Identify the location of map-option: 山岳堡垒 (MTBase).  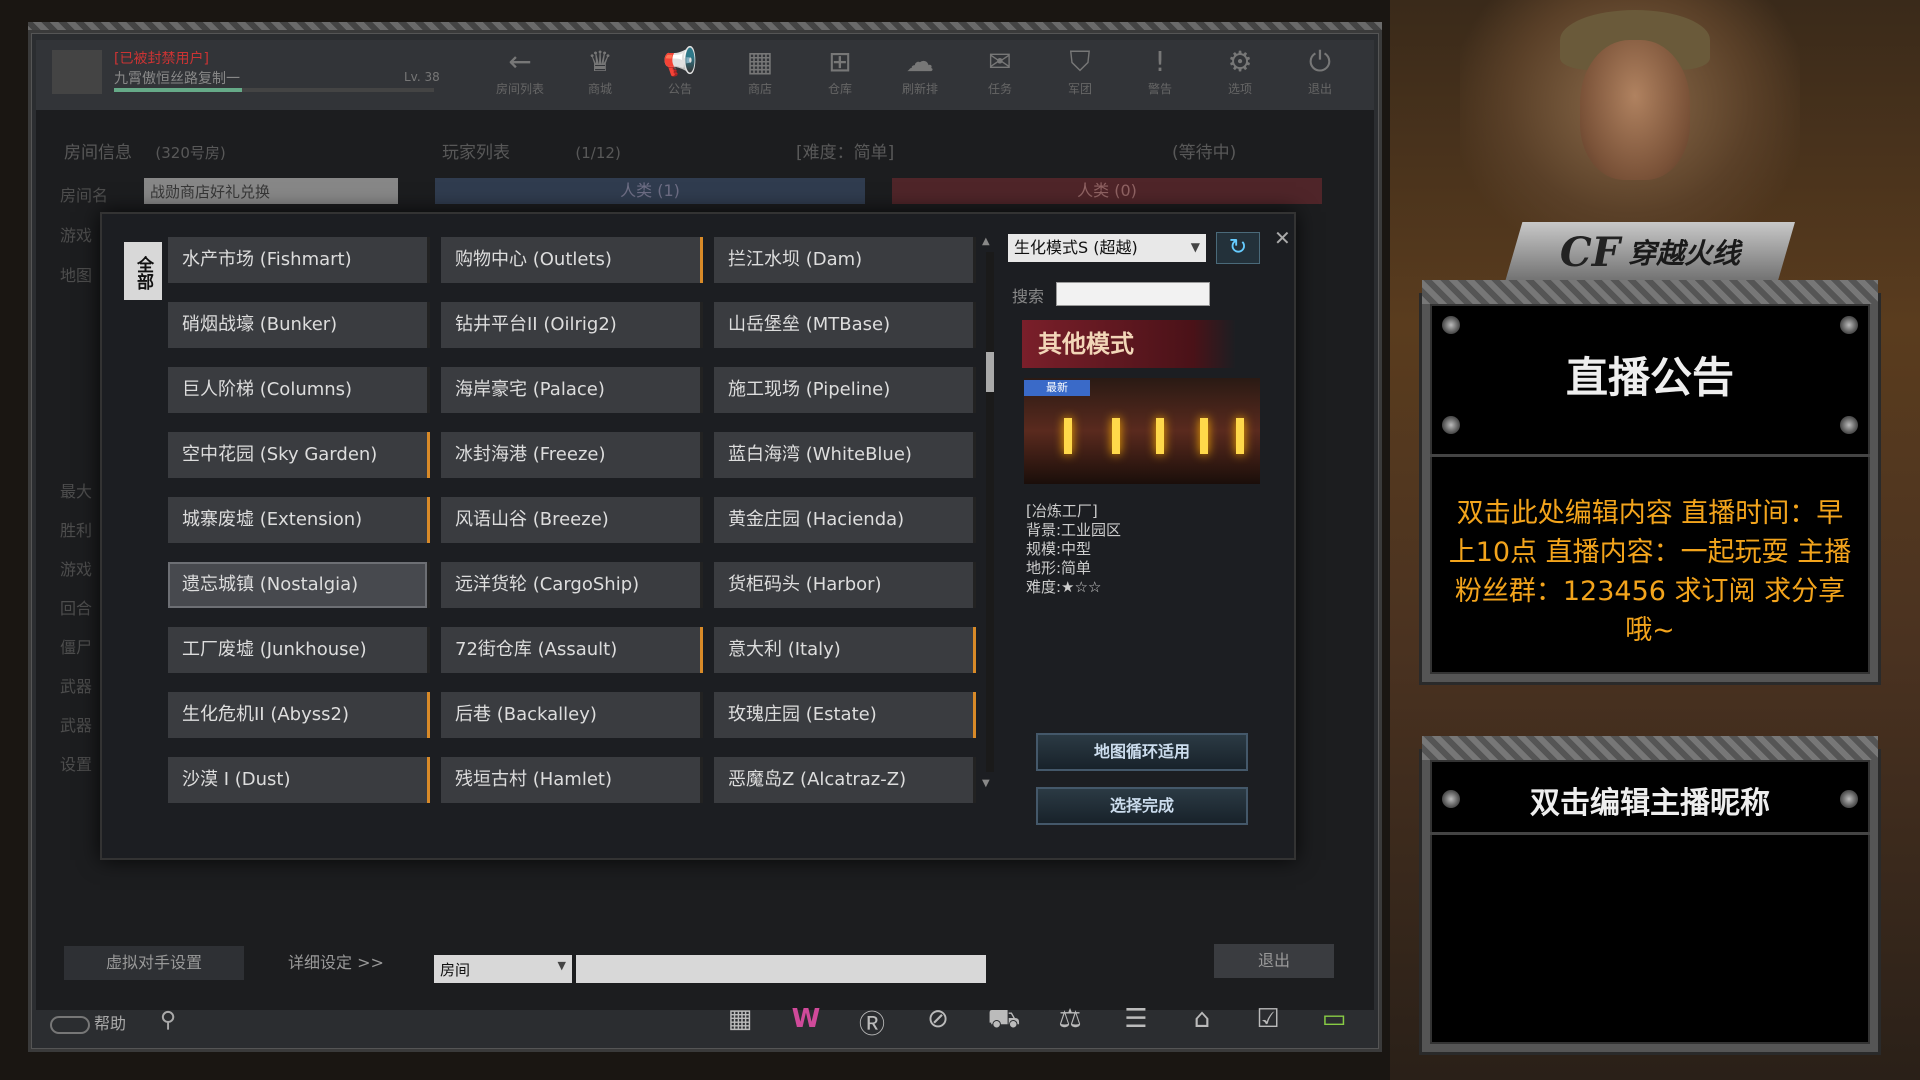
(845, 325).